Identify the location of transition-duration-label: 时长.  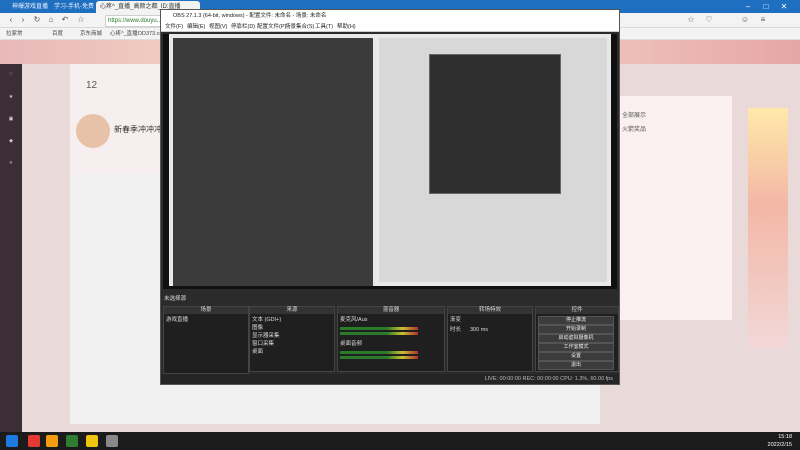
(456, 330).